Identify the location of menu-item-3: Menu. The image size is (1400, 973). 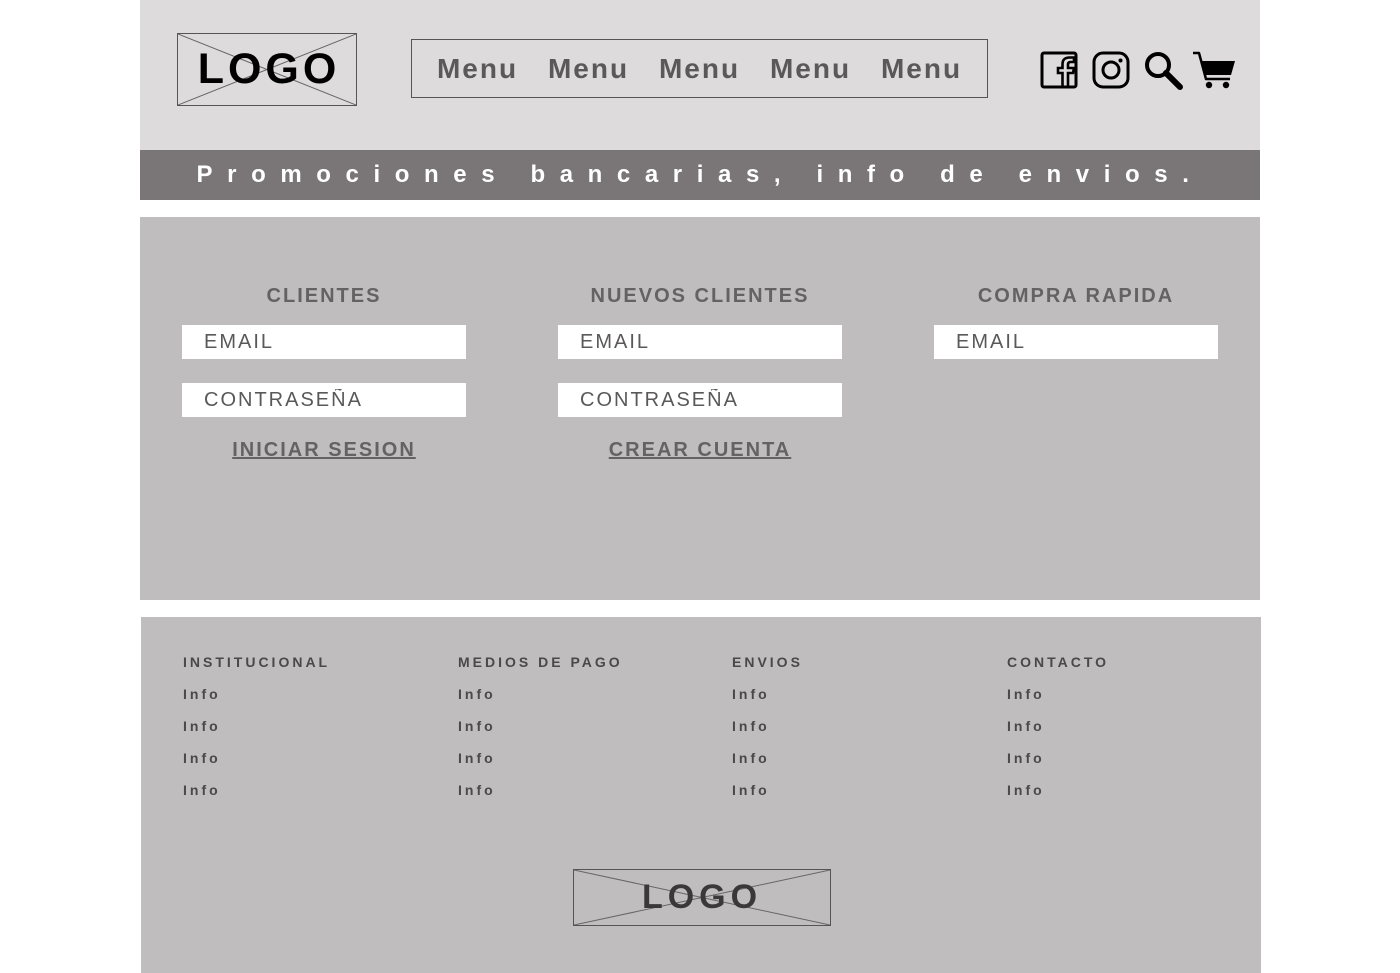
(699, 69).